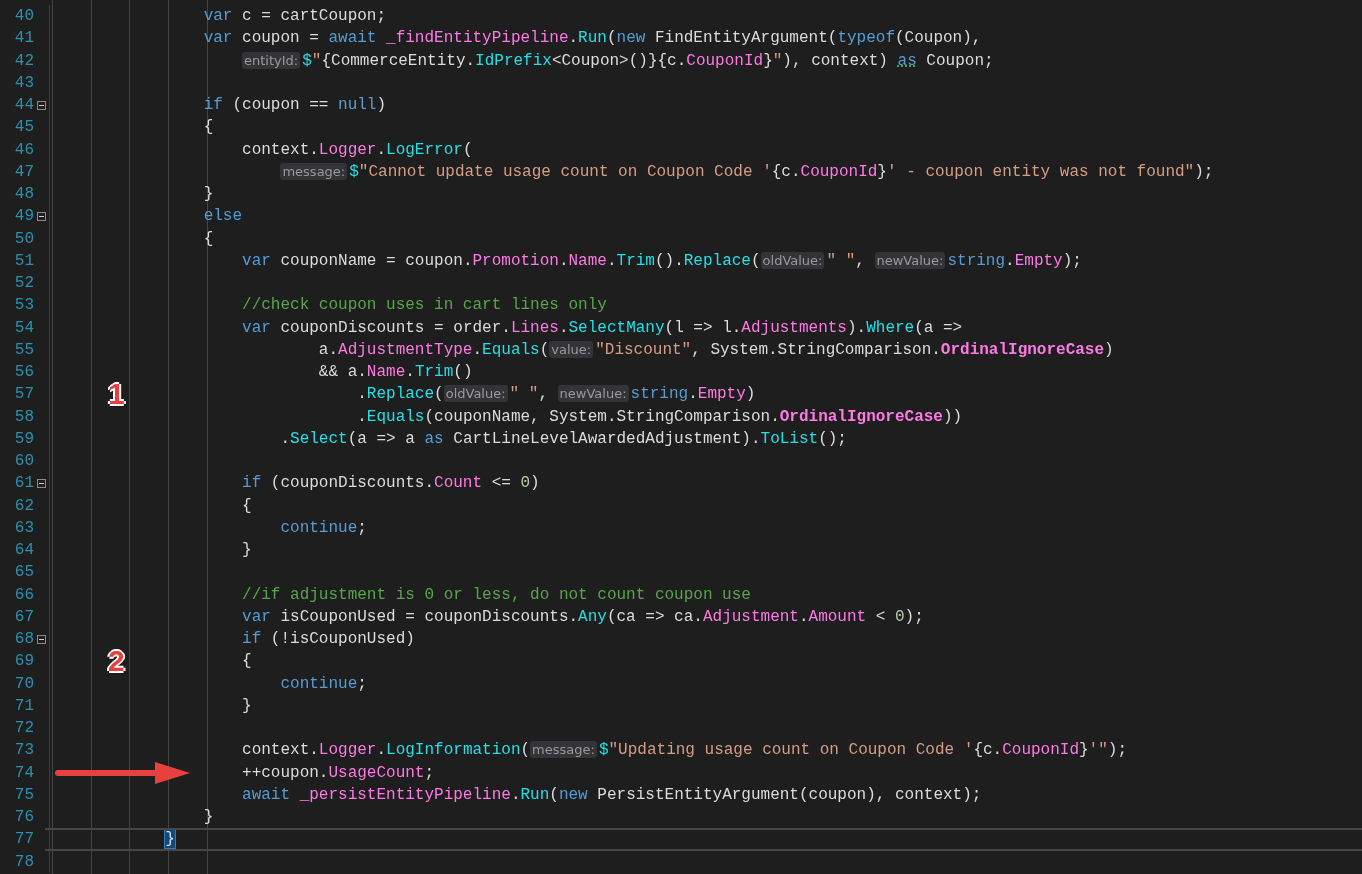 Image resolution: width=1362 pixels, height=874 pixels. I want to click on code-line: .Select(a => a as CartLineLevelAwardedAdjustment).ToList();, so click(563, 439).